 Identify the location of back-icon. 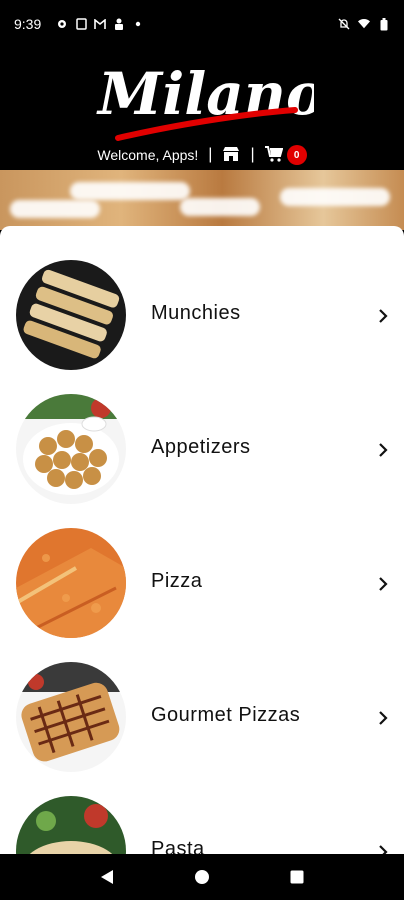
(107, 877).